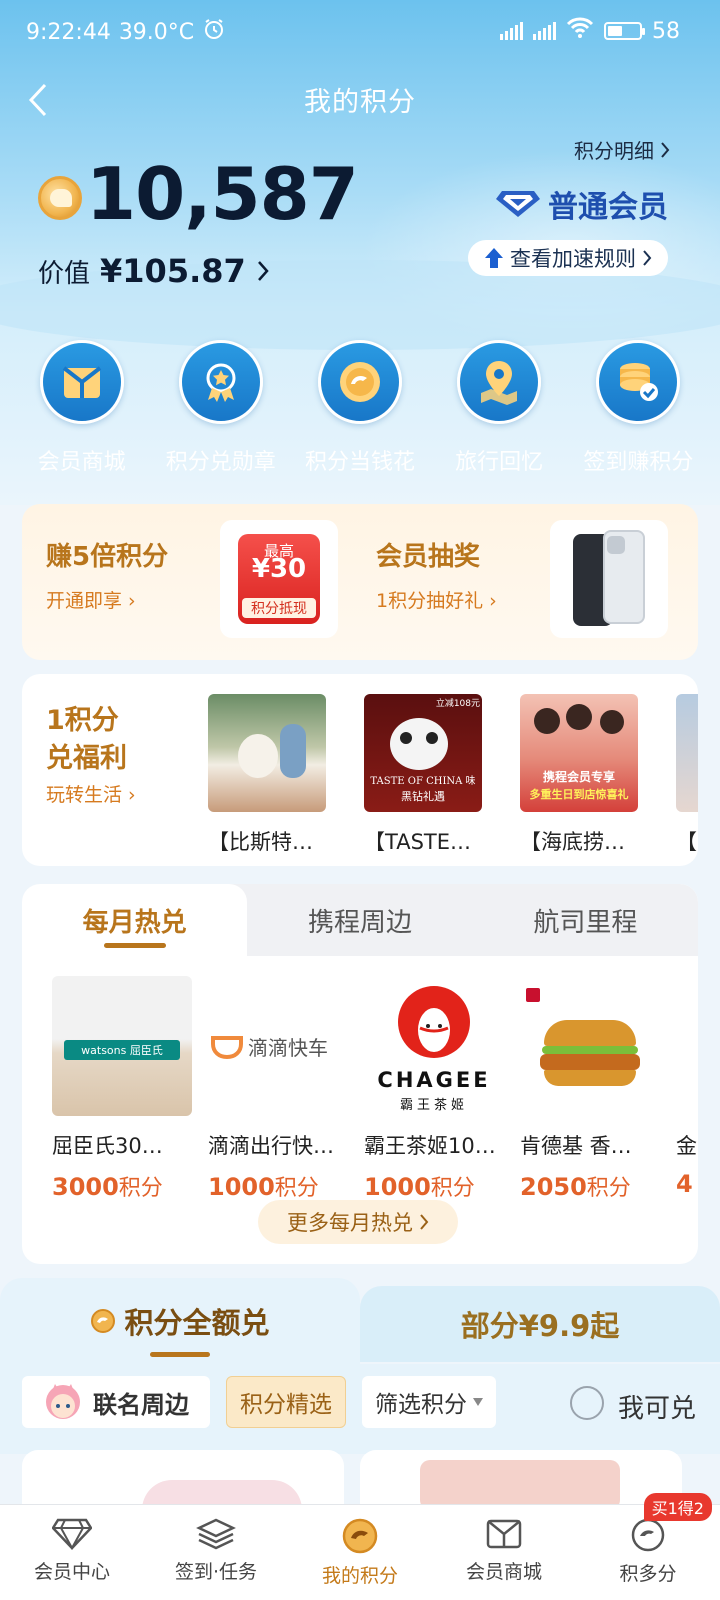 The width and height of the screenshot is (720, 1600). Describe the element at coordinates (267, 753) in the screenshot. I see `benefit-image-bicester` at that location.